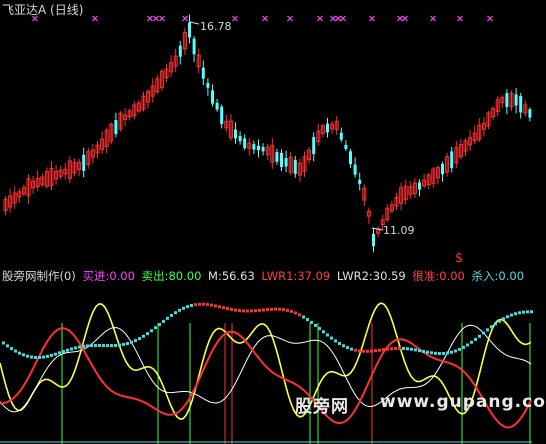 Image resolution: width=546 pixels, height=444 pixels. What do you see at coordinates (371, 276) in the screenshot?
I see `indicator-item-lwr2: LWR2:30.59` at bounding box center [371, 276].